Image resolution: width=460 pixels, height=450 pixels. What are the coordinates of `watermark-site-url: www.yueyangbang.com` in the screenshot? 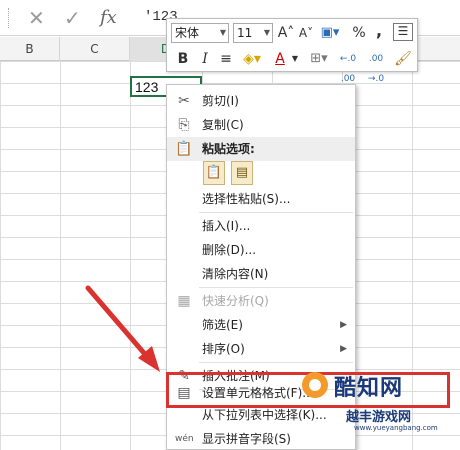 It's located at (396, 428).